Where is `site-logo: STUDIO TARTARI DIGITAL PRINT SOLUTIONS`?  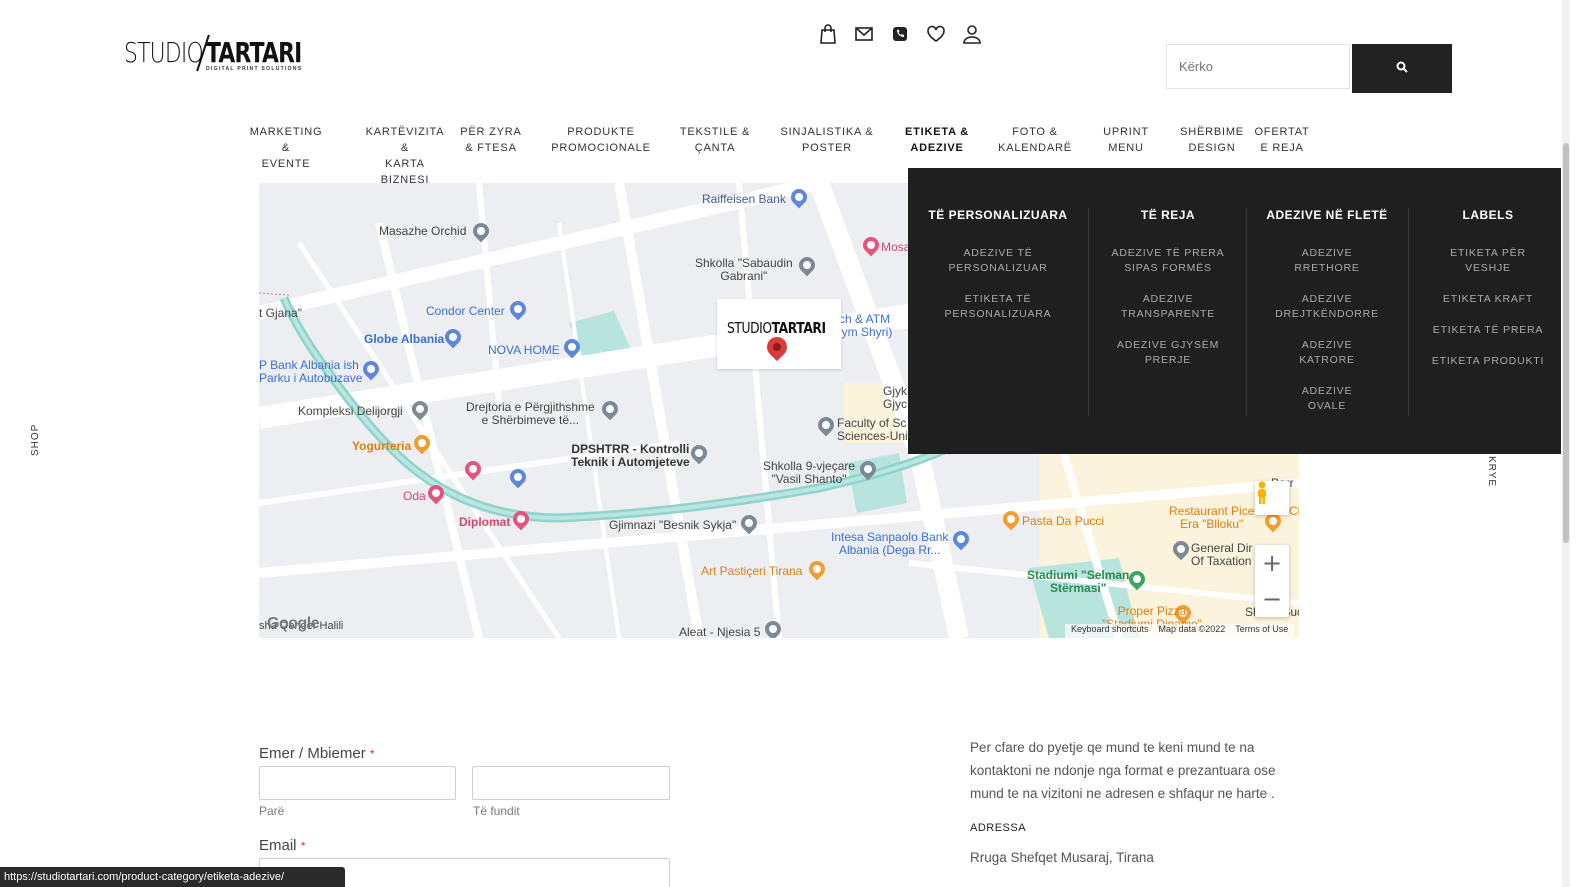
site-logo: STUDIO TARTARI DIGITAL PRINT SOLUTIONS is located at coordinates (213, 53).